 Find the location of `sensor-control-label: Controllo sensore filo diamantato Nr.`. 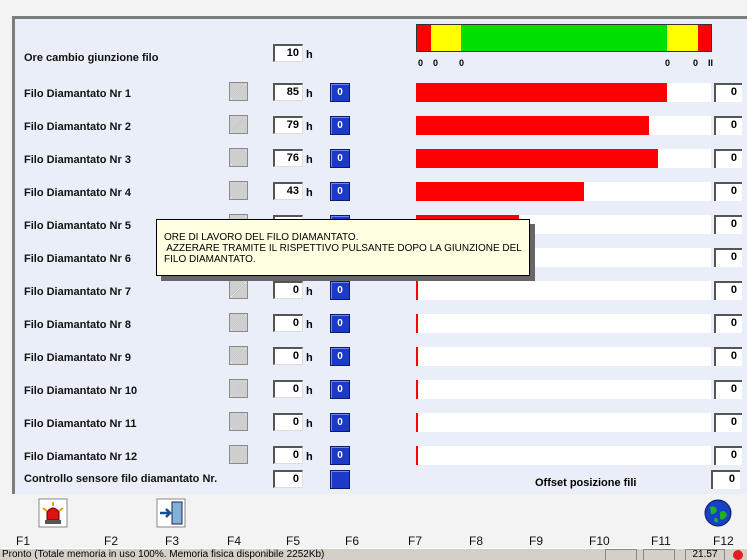

sensor-control-label: Controllo sensore filo diamantato Nr. is located at coordinates (121, 479).